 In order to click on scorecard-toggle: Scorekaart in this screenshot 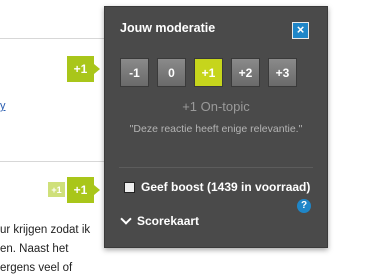, I will do `click(160, 220)`.